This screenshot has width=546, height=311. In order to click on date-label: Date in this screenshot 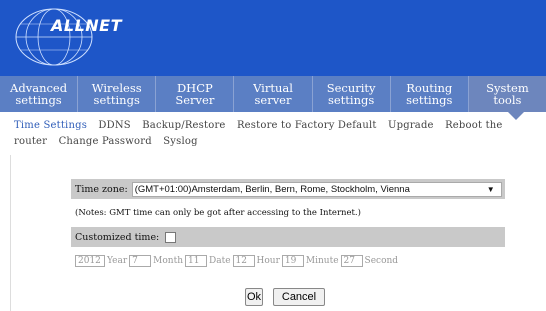, I will do `click(220, 261)`.